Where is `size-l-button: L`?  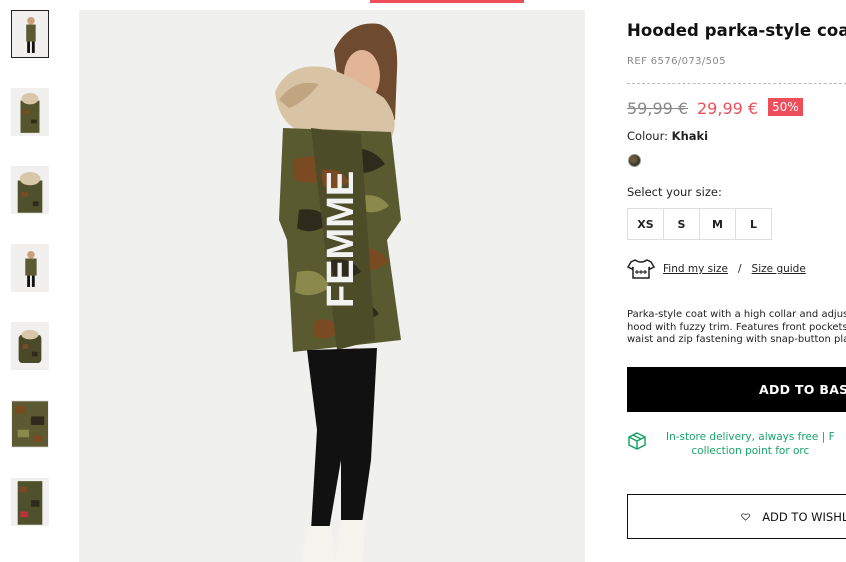
size-l-button: L is located at coordinates (753, 224).